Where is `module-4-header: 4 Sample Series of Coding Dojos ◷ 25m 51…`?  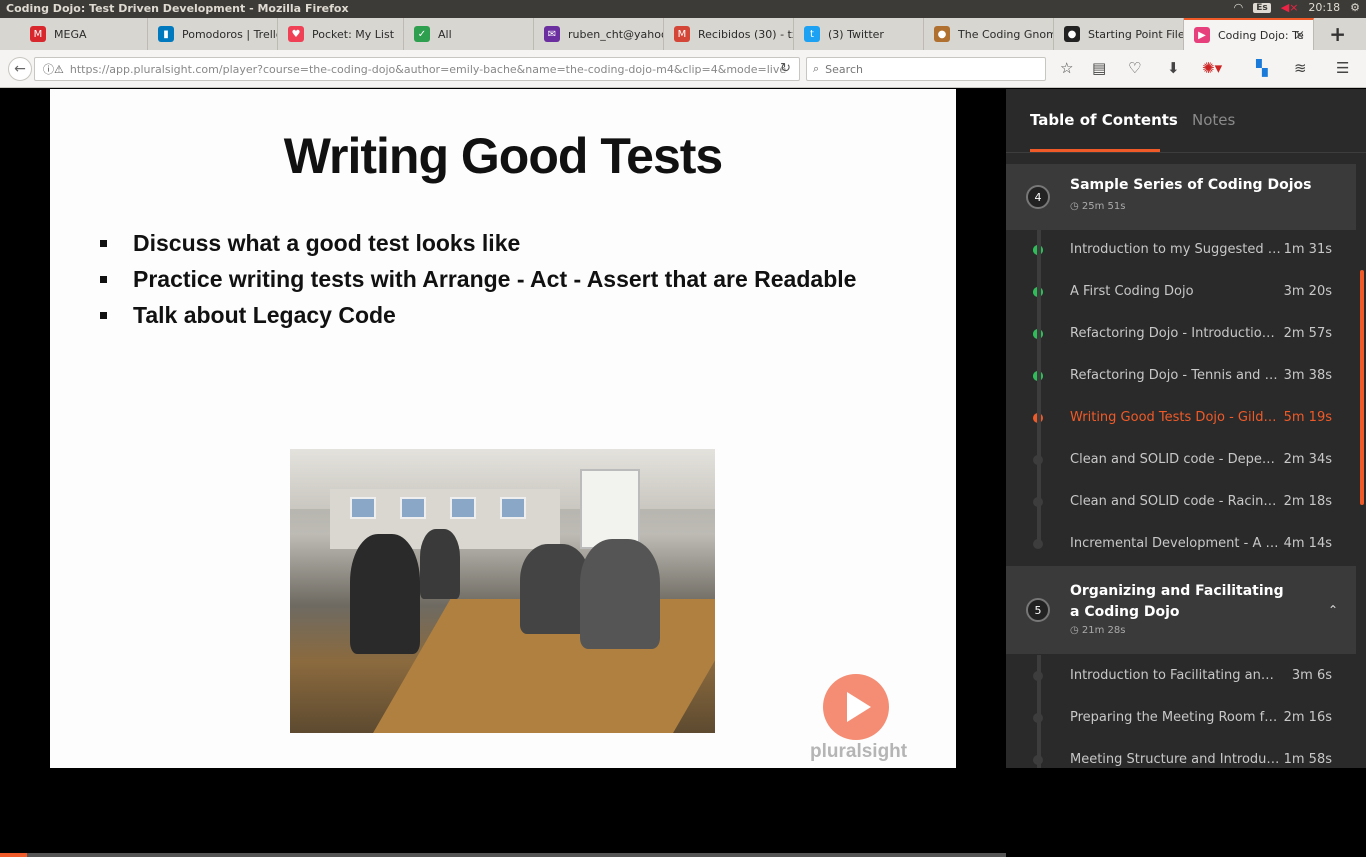 module-4-header: 4 Sample Series of Coding Dojos ◷ 25m 51… is located at coordinates (1181, 197).